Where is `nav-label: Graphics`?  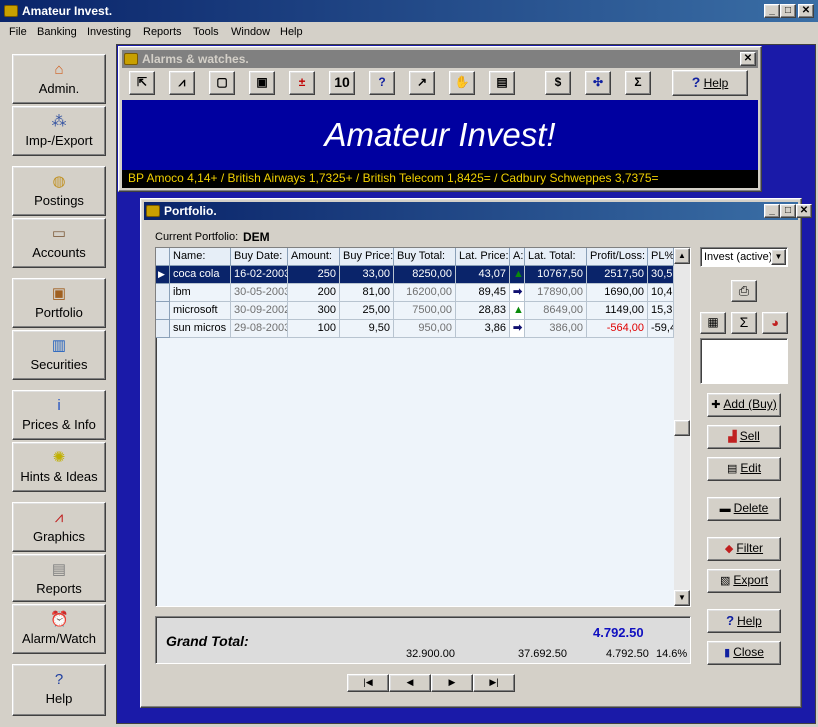
nav-label: Graphics is located at coordinates (59, 536).